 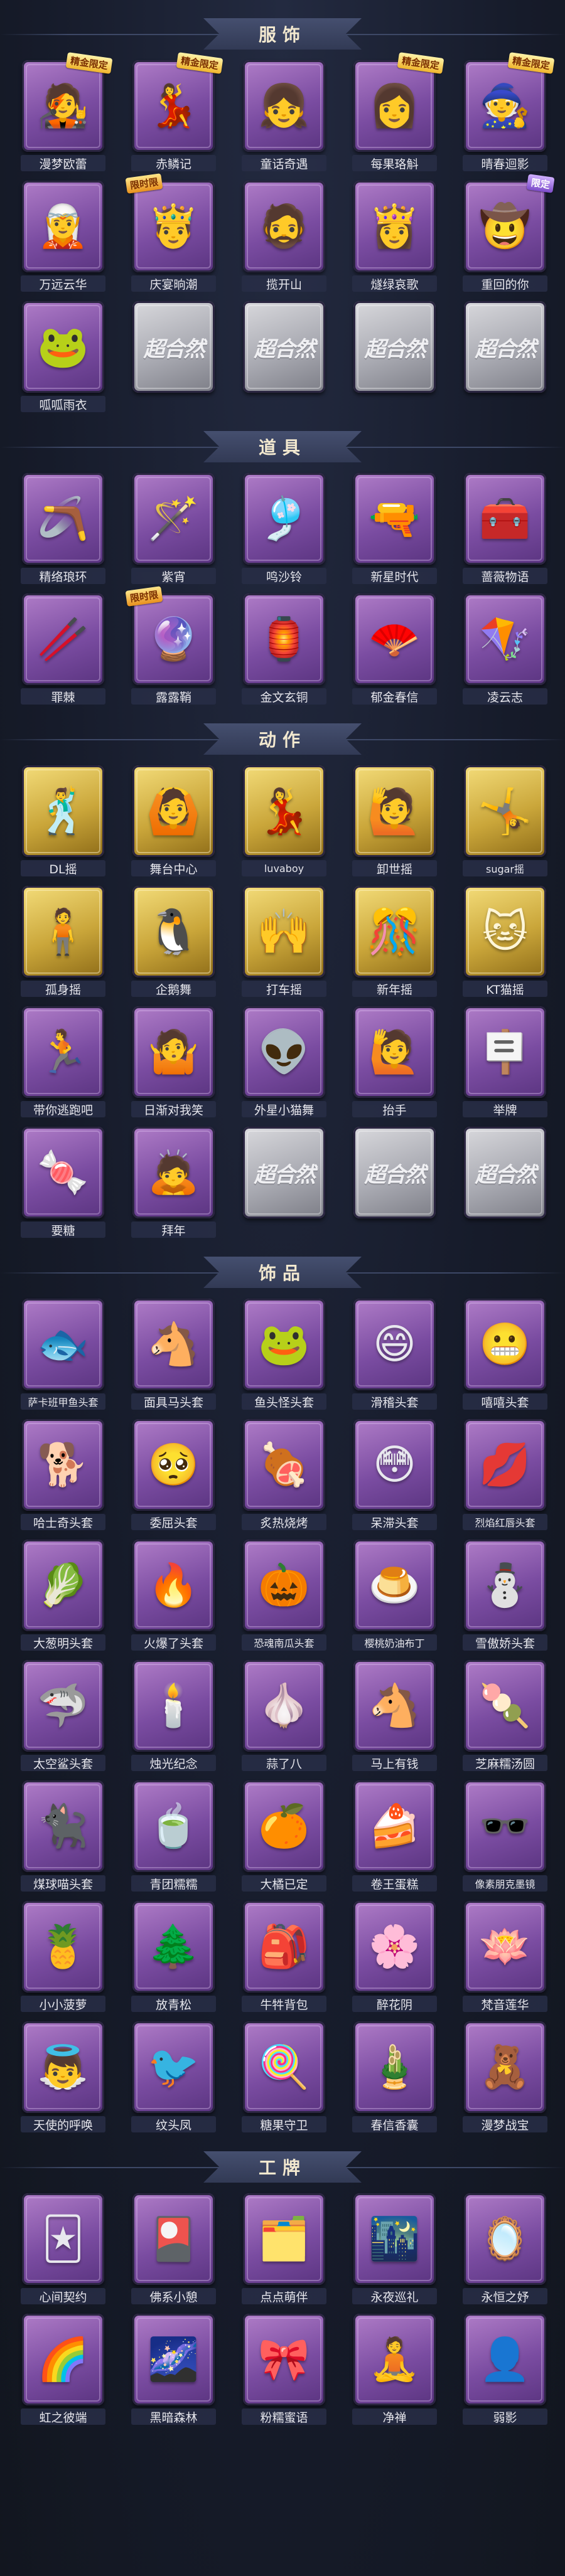 I want to click on item-card: 😄 滑稽头套, so click(x=394, y=1355).